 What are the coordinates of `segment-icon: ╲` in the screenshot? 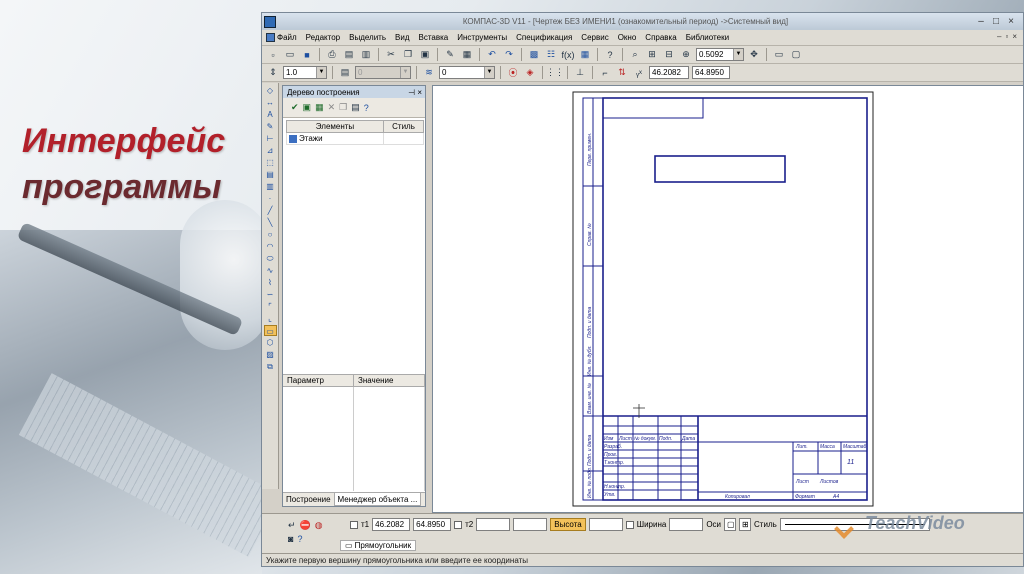 It's located at (270, 222).